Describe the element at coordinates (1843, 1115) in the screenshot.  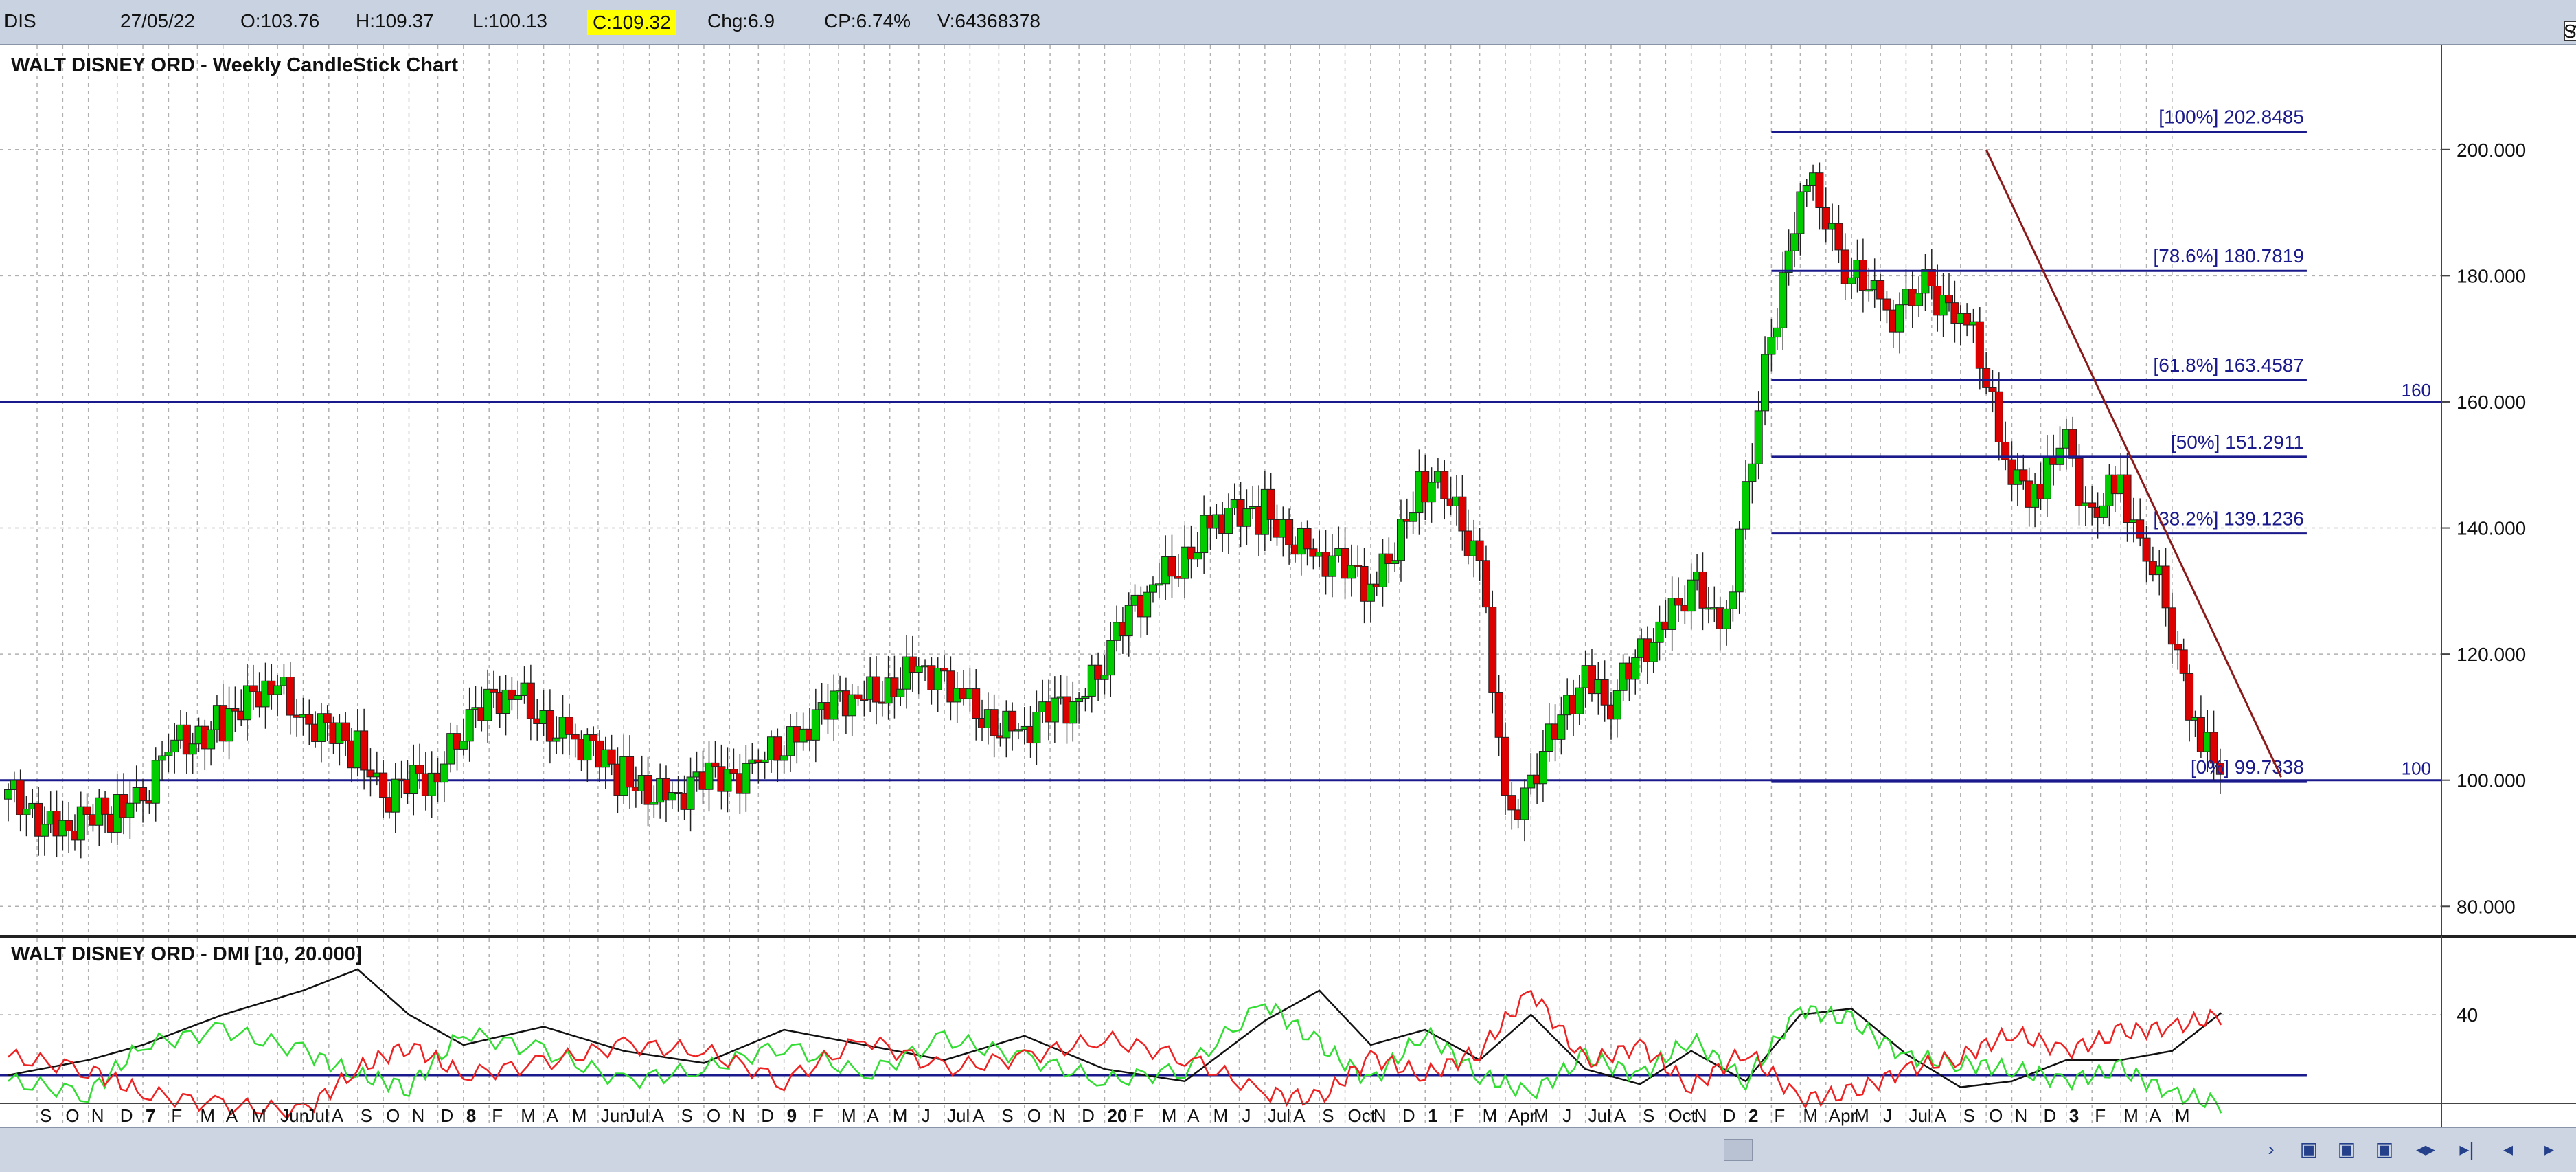
I see `time-tick-label: Apr` at that location.